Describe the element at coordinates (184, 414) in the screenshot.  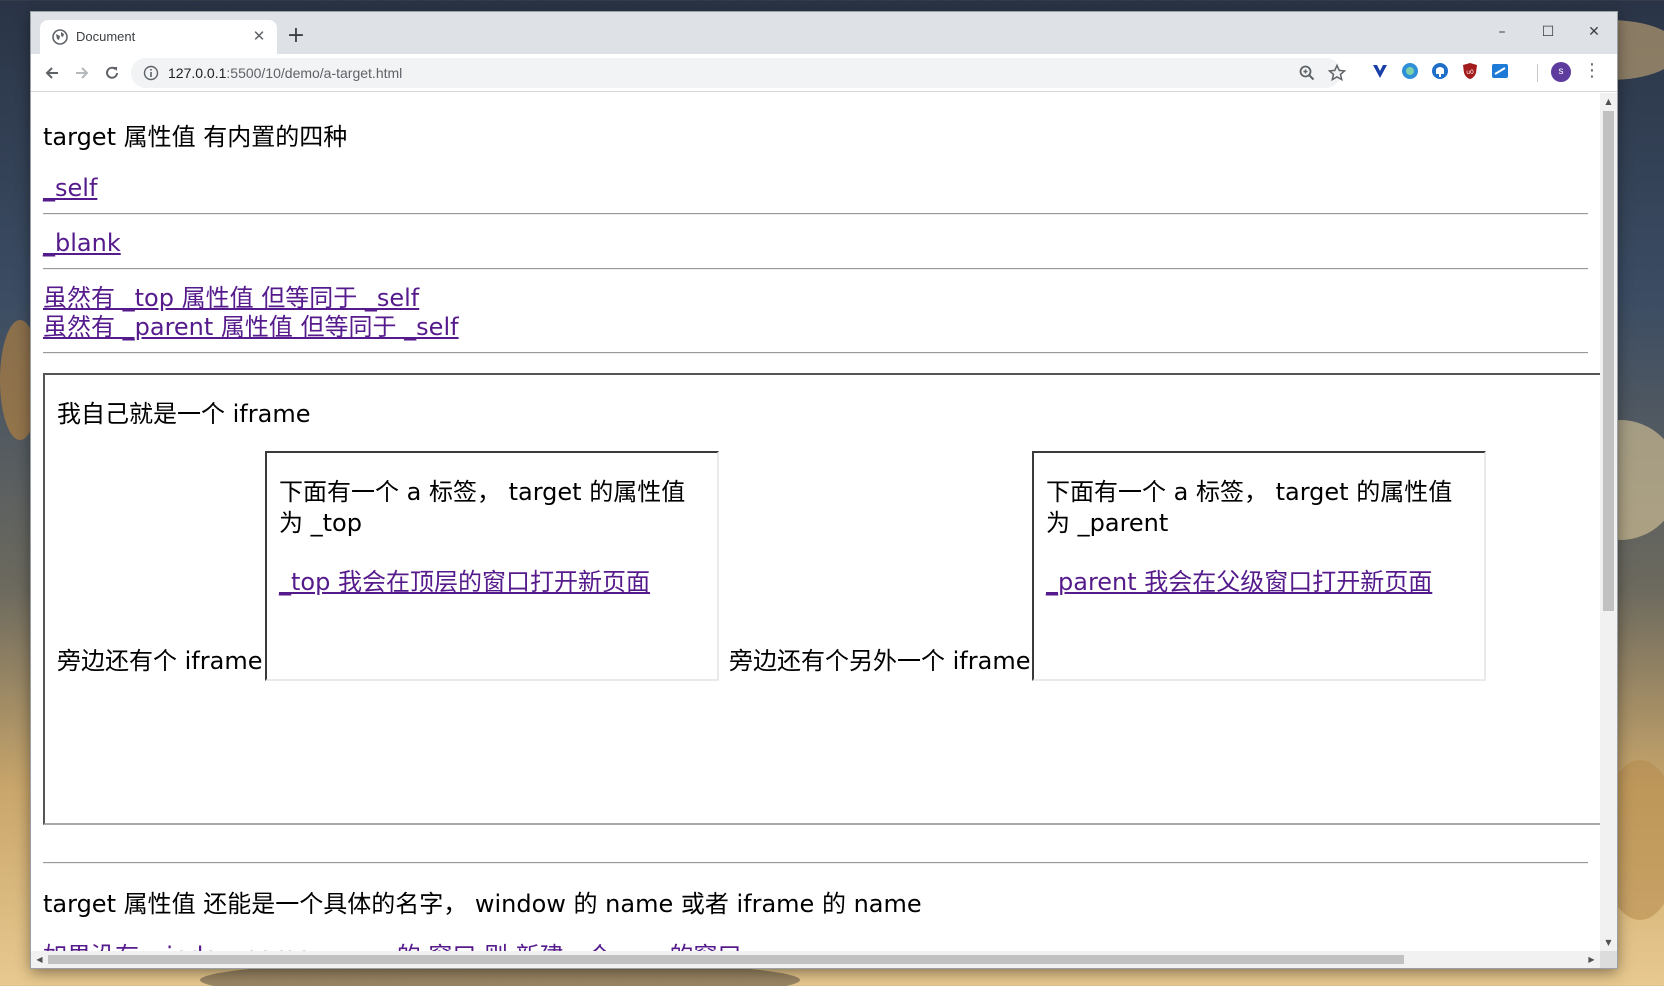
I see `iframe-title: 我自己就是一个 iframe` at that location.